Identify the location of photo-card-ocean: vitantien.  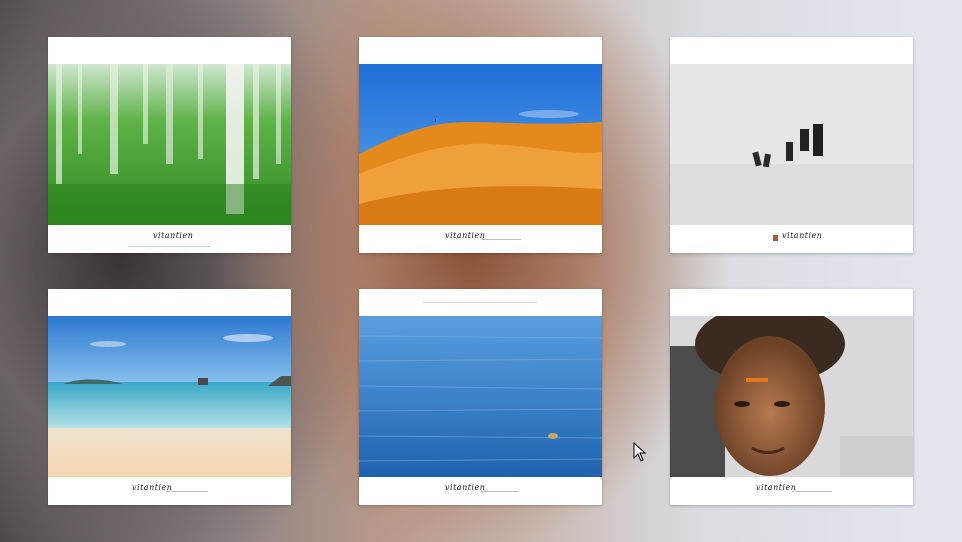
(480, 397).